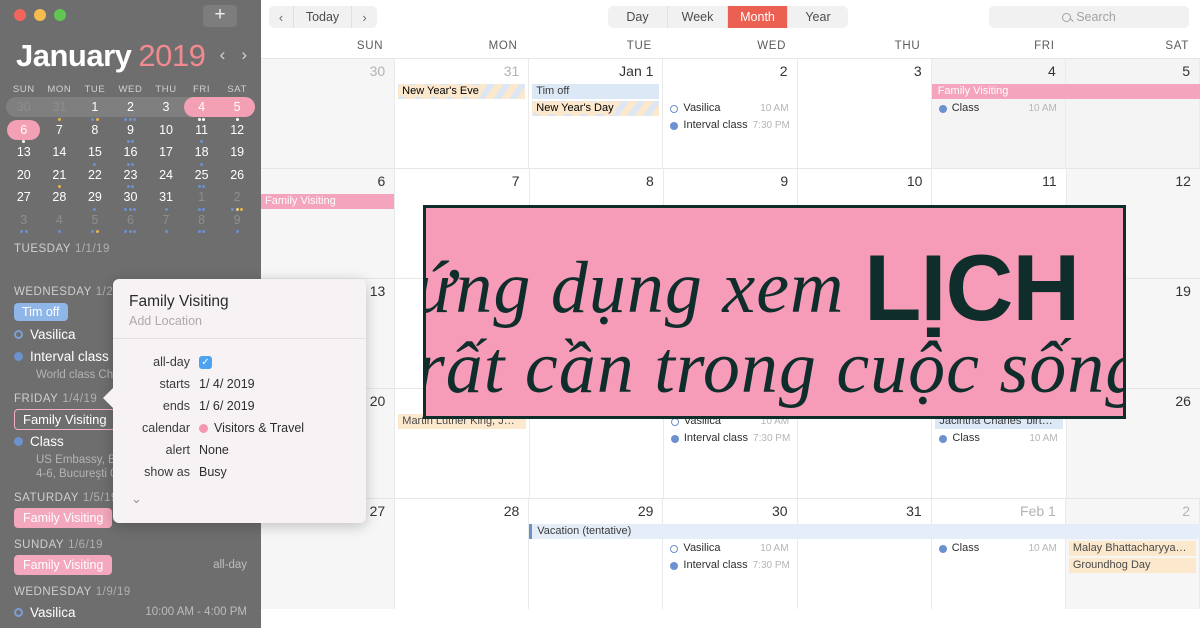 The image size is (1200, 628). I want to click on mini-day-cell: 2, so click(237, 199).